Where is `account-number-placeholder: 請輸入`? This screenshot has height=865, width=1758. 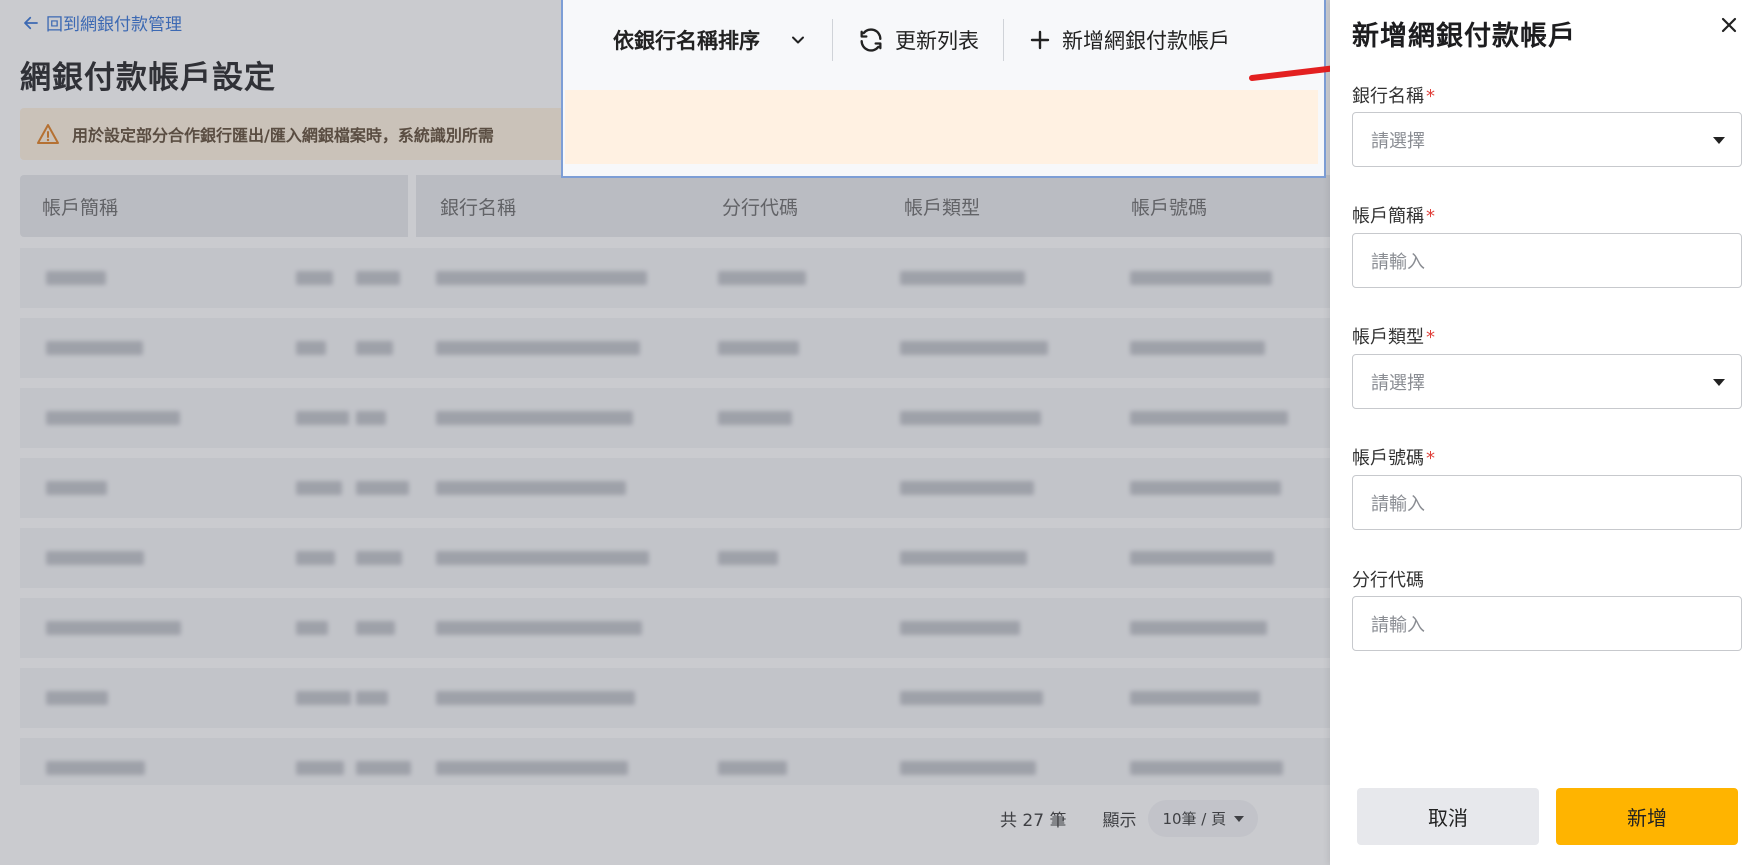 account-number-placeholder: 請輸入 is located at coordinates (1398, 504).